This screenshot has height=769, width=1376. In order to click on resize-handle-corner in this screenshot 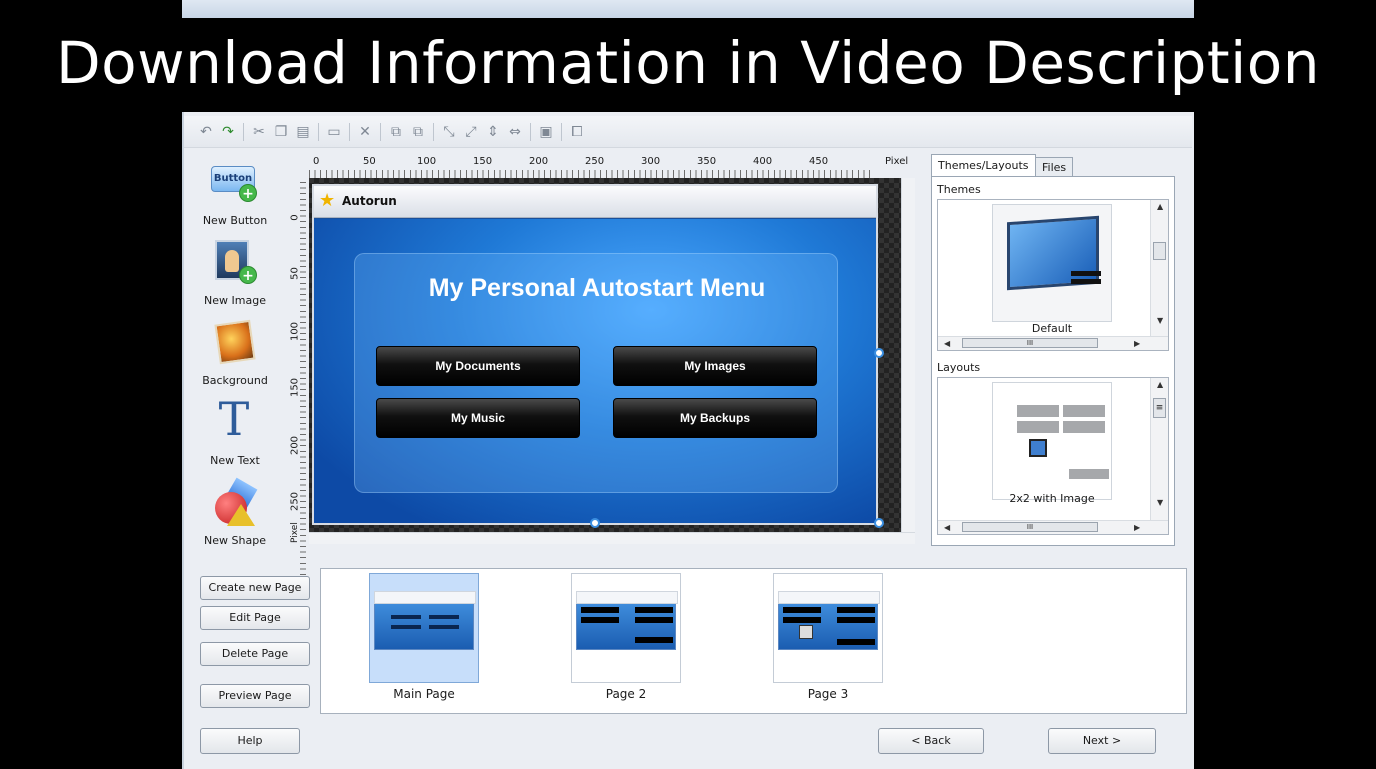, I will do `click(879, 523)`.